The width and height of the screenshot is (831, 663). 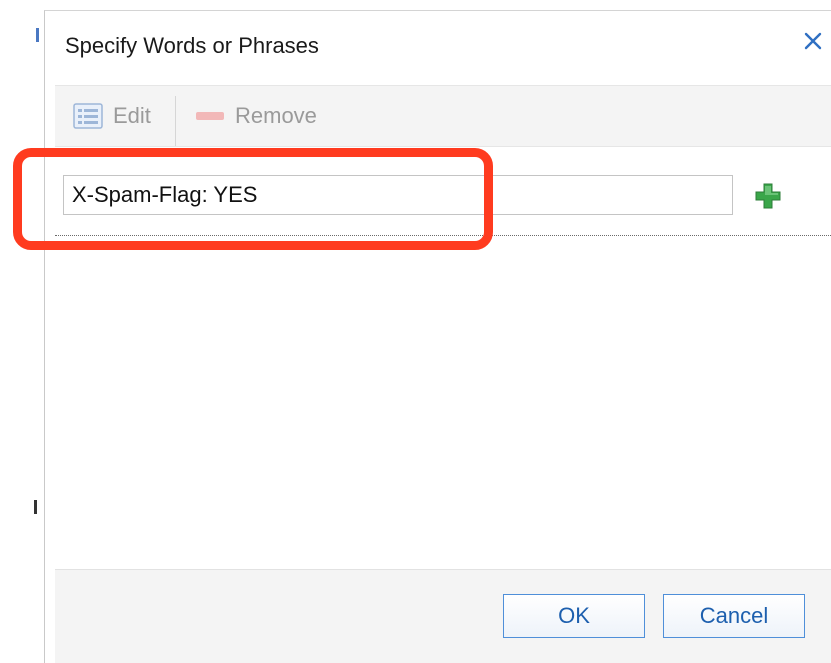 What do you see at coordinates (210, 116) in the screenshot?
I see `minus-icon` at bounding box center [210, 116].